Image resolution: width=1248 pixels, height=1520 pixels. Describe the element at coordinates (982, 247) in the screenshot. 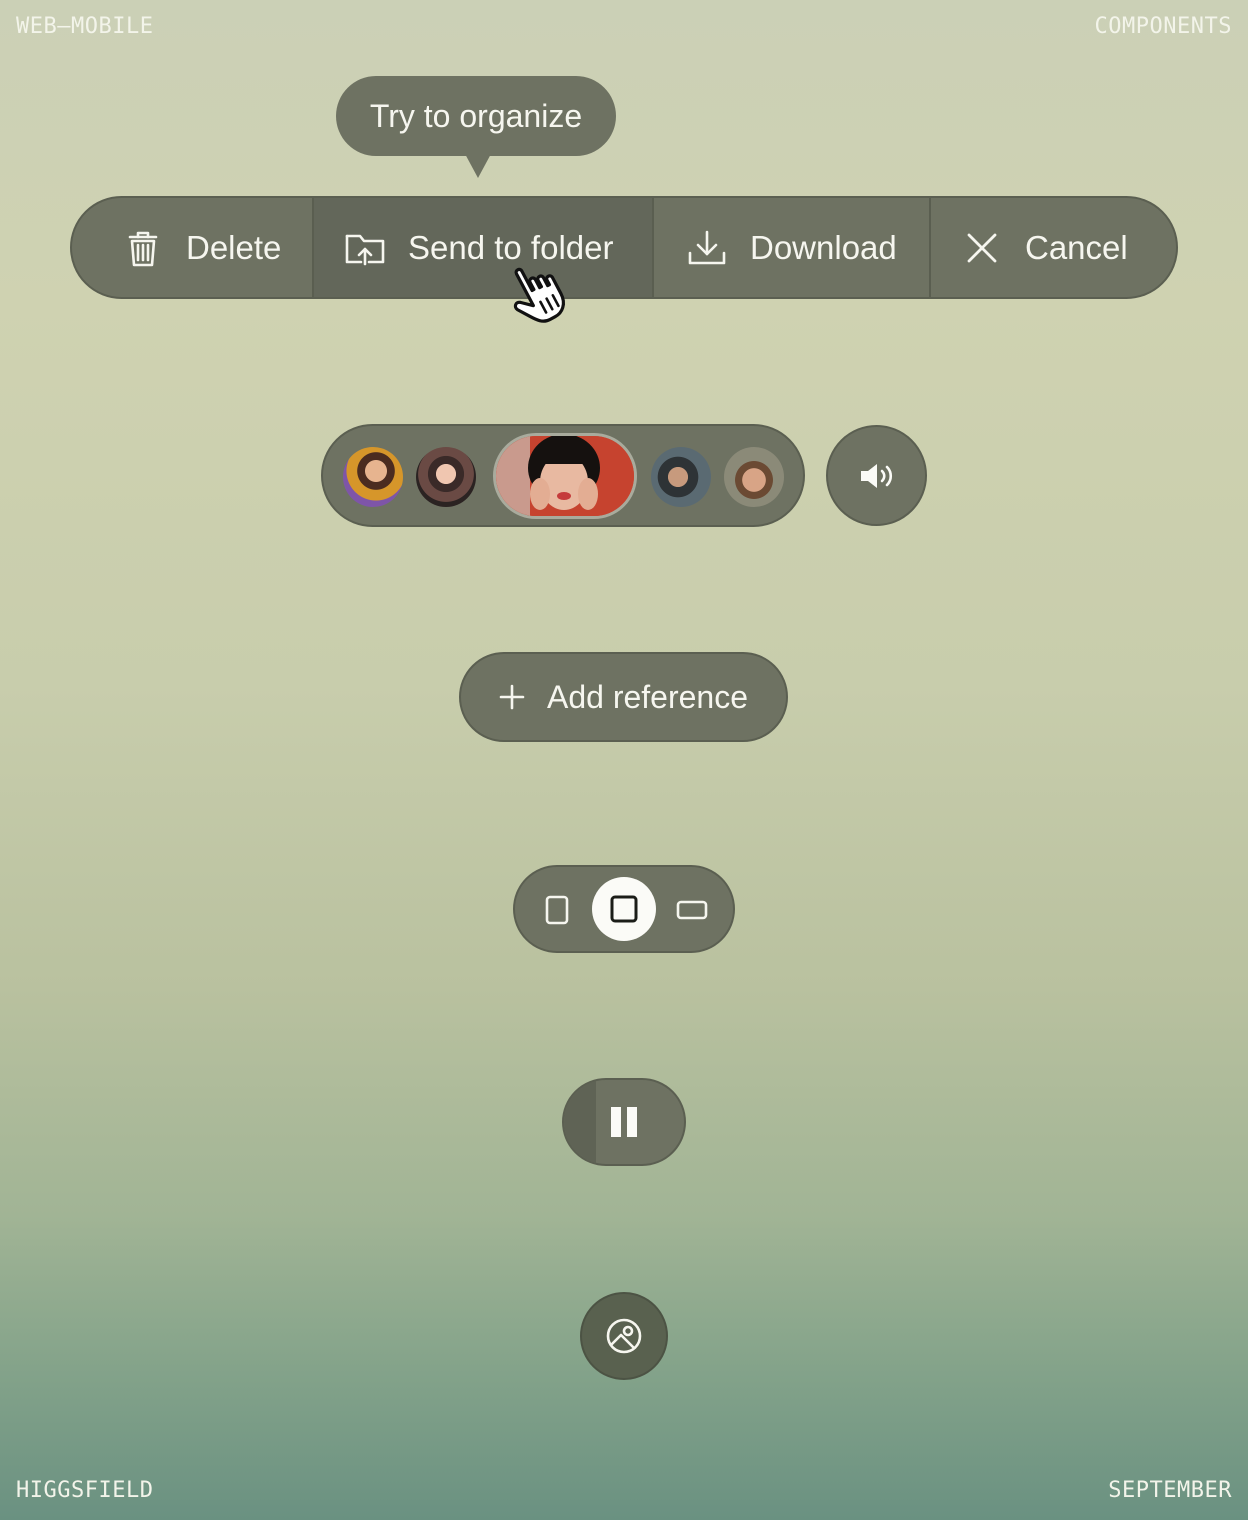

I see `close-icon` at that location.